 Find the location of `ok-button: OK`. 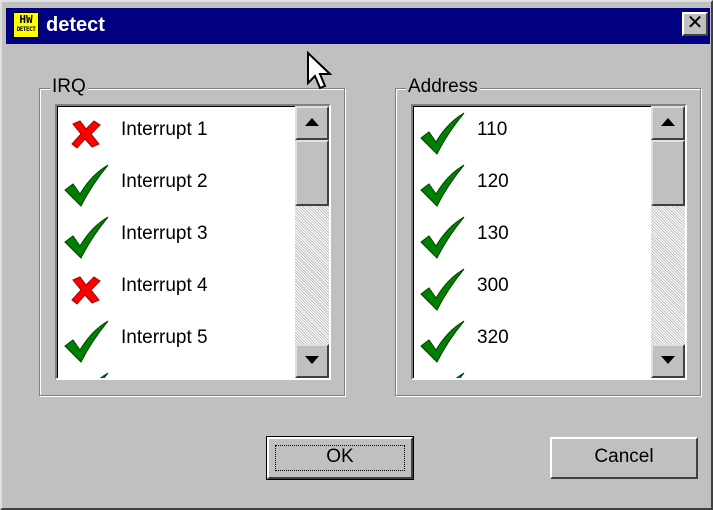

ok-button: OK is located at coordinates (340, 458).